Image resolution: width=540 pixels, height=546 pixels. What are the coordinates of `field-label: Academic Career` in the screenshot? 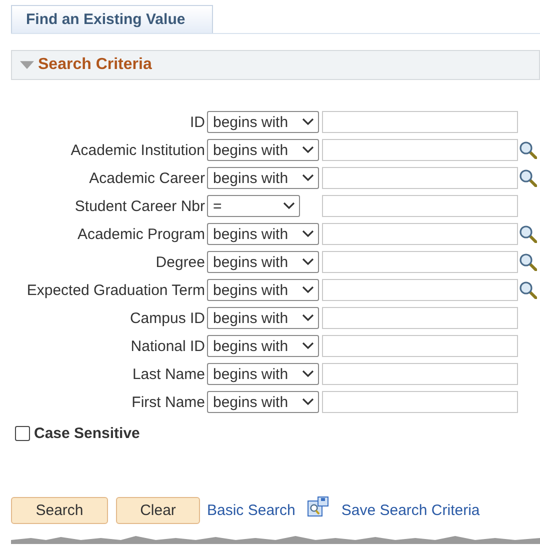 It's located at (147, 178).